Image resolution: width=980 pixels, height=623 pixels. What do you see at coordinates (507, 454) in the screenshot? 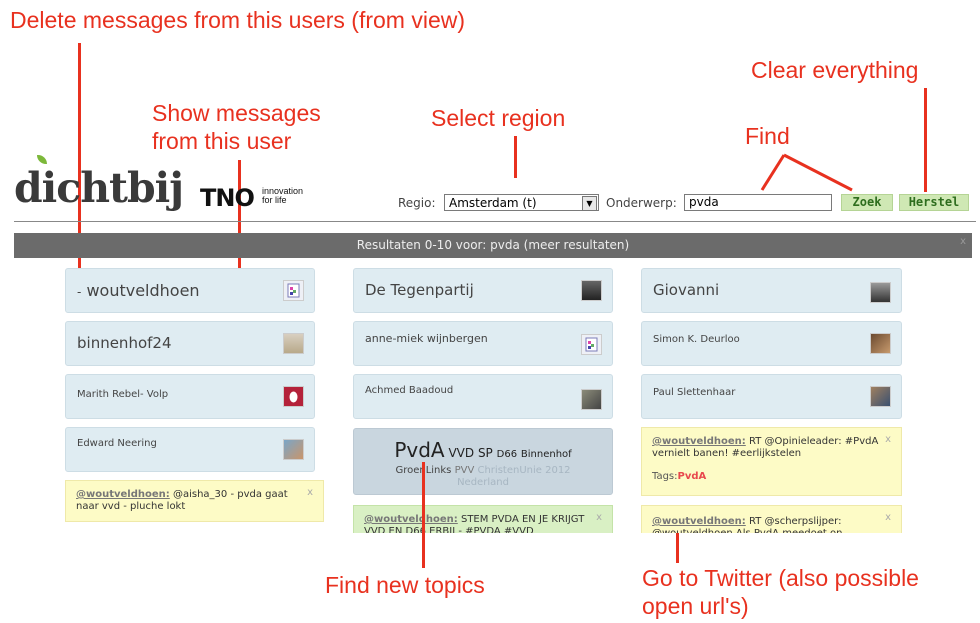
I see `topic-d66: D66` at bounding box center [507, 454].